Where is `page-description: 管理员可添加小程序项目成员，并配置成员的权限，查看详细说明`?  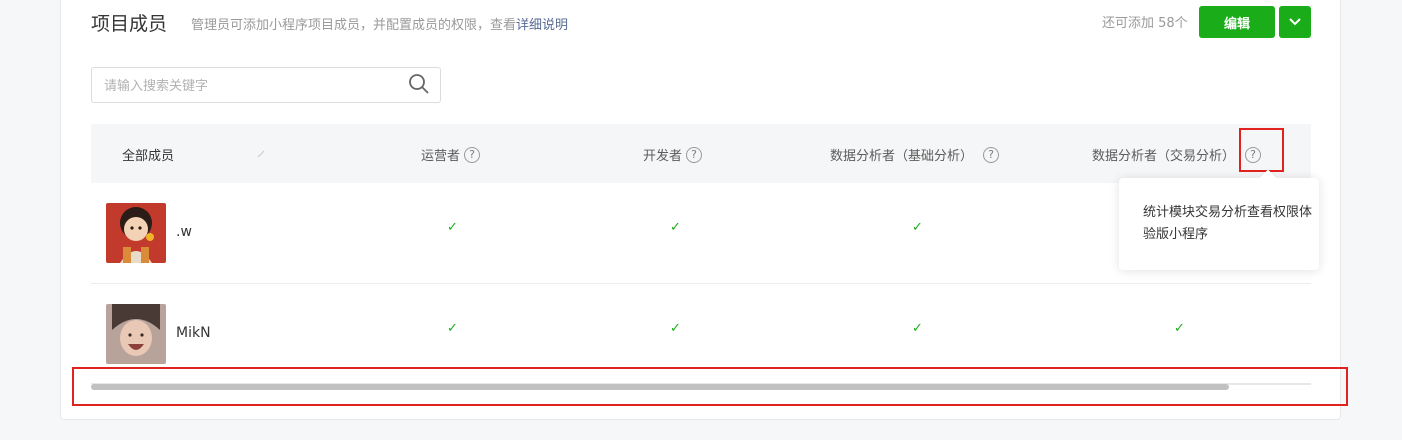
page-description: 管理员可添加小程序项目成员，并配置成员的权限，查看详细说明 is located at coordinates (379, 23).